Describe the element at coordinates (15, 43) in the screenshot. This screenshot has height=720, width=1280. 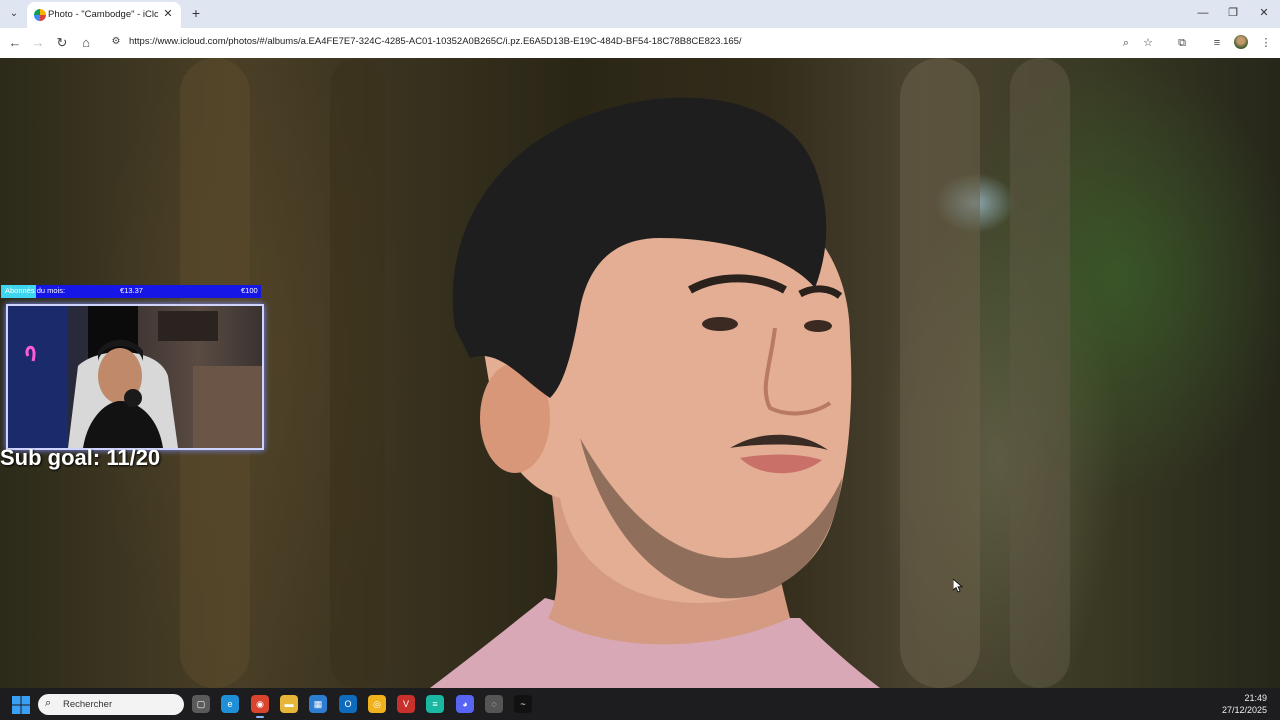
I see `back-button: ←` at that location.